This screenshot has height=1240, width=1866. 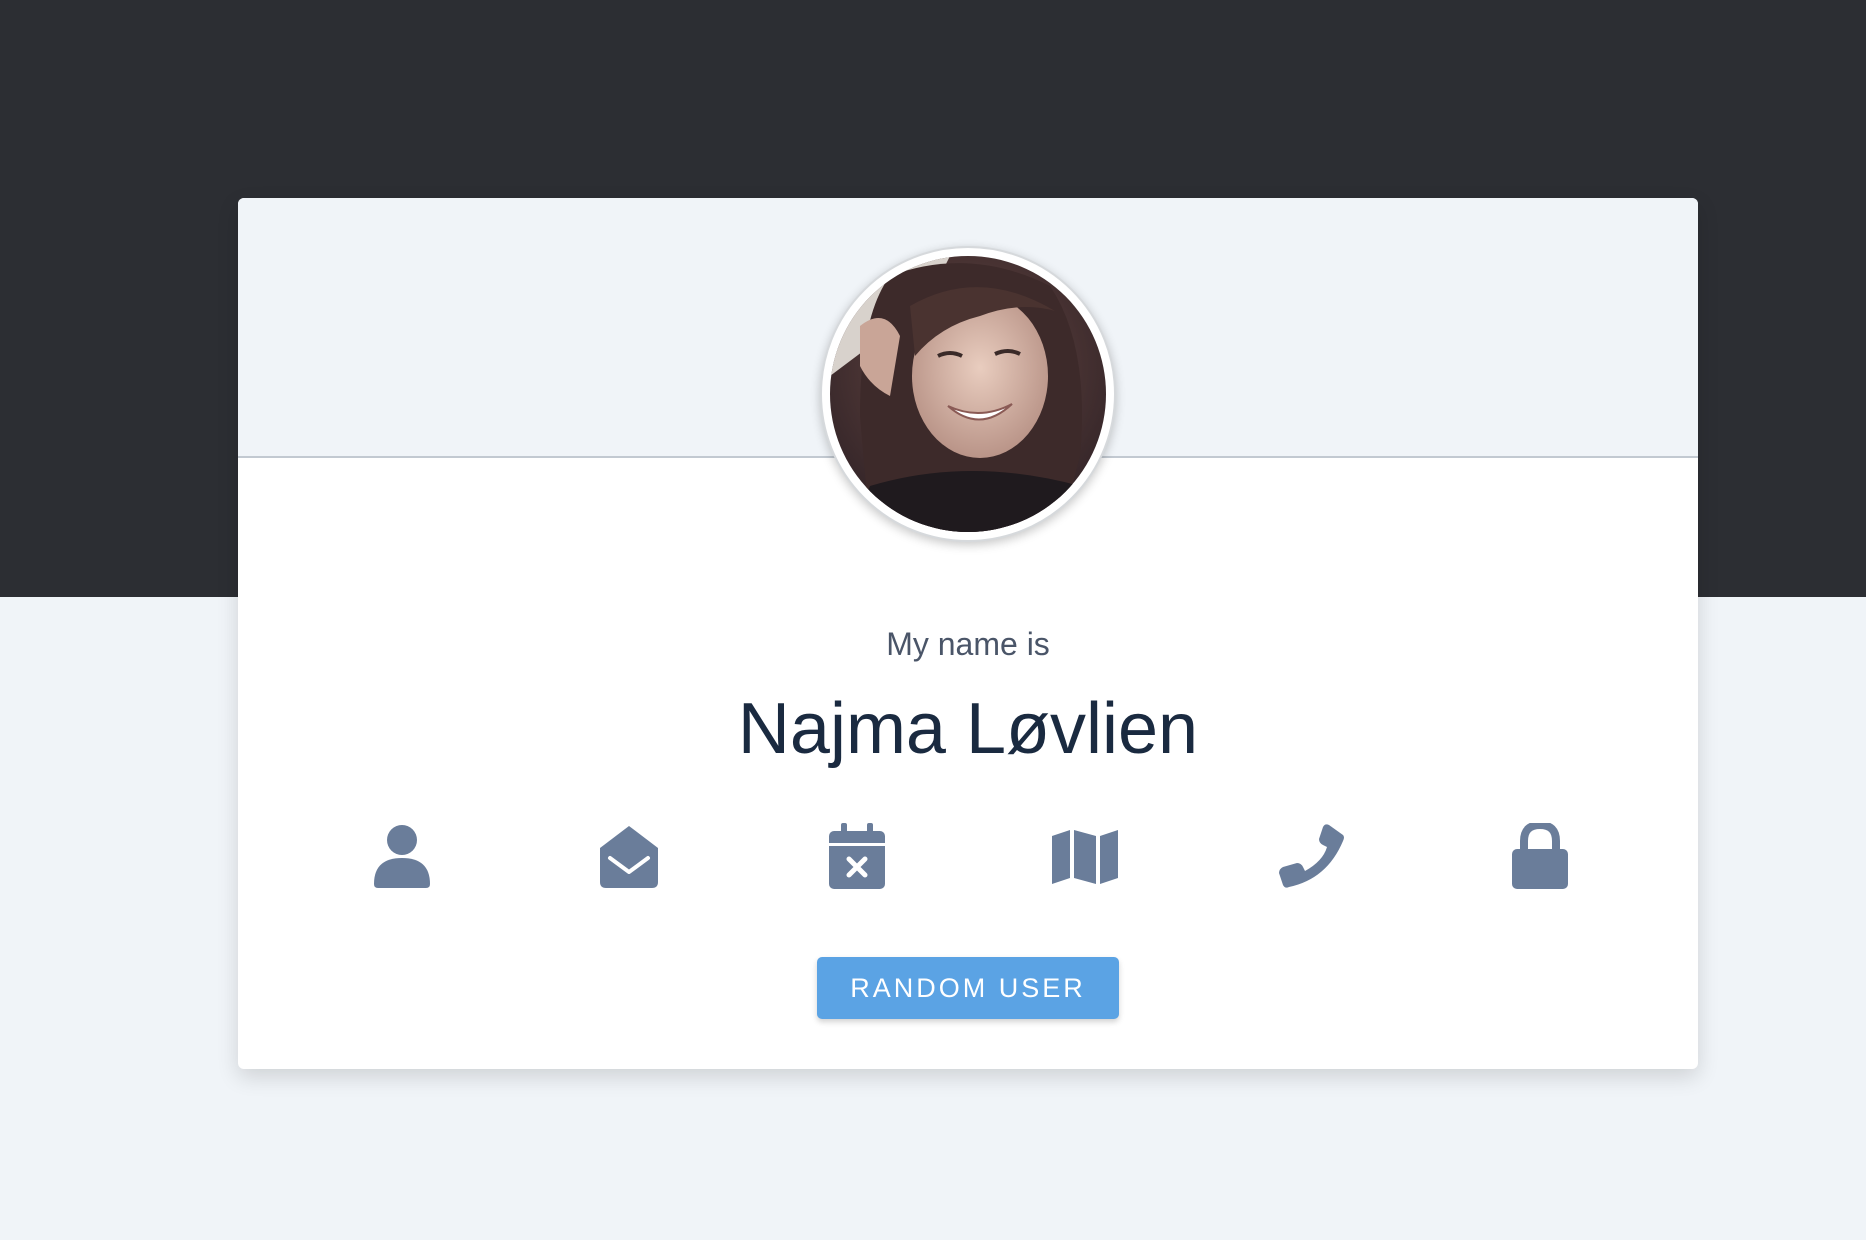 What do you see at coordinates (402, 856) in the screenshot?
I see `user-icon` at bounding box center [402, 856].